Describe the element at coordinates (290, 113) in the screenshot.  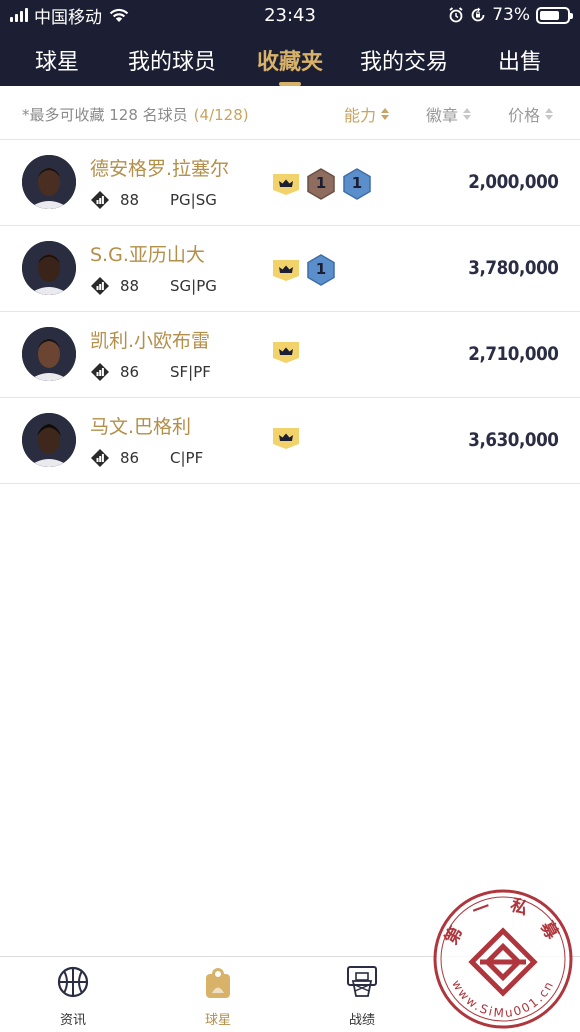
I see `sort-bar: *最多可收藏 128 名球员 (4/128) 能力 徽章 价格` at that location.